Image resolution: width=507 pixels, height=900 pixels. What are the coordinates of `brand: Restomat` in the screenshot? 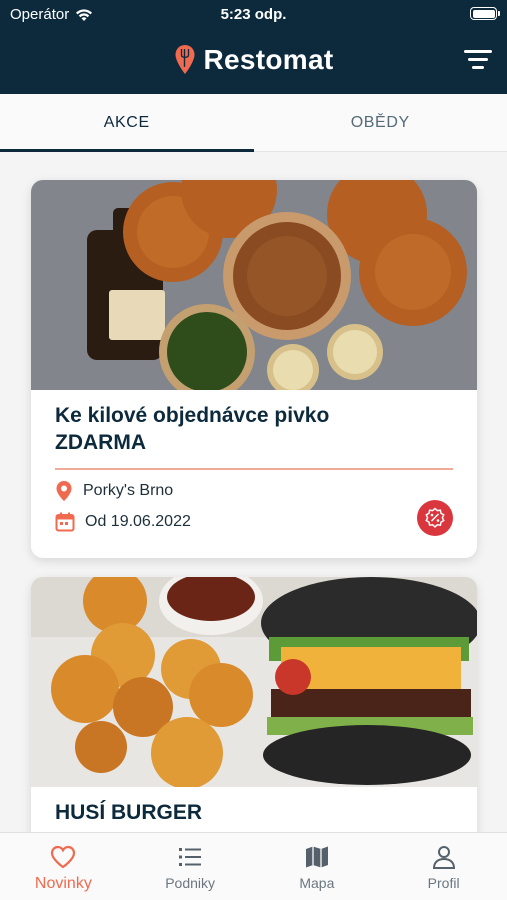 It's located at (253, 60).